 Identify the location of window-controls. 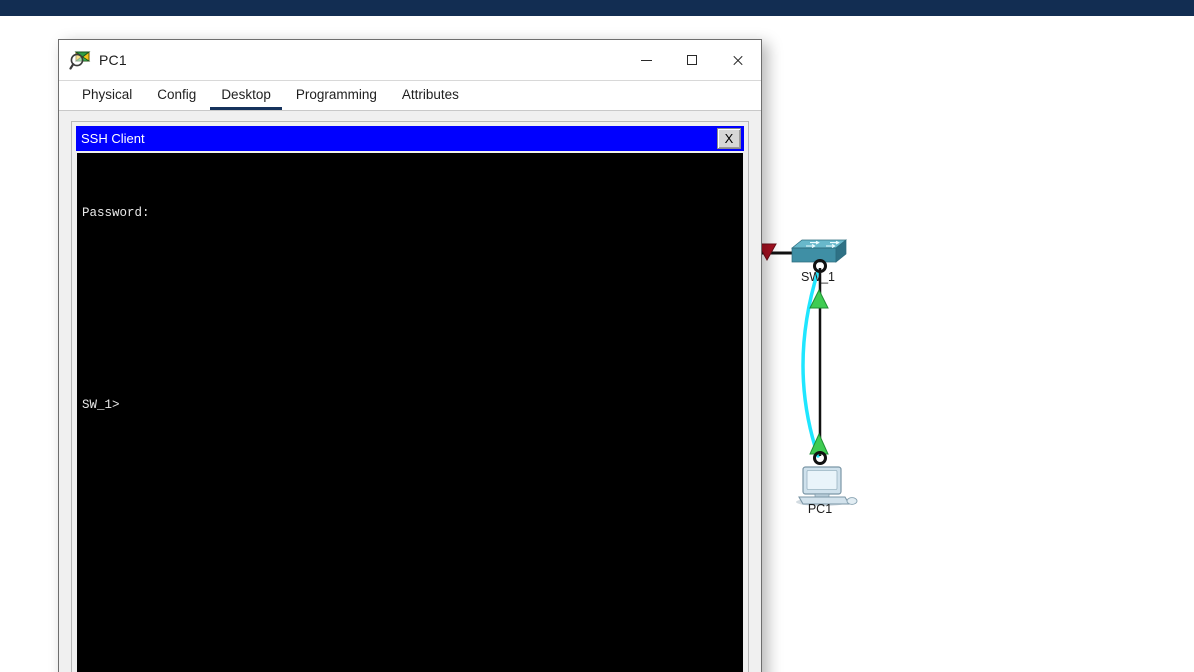
(692, 60).